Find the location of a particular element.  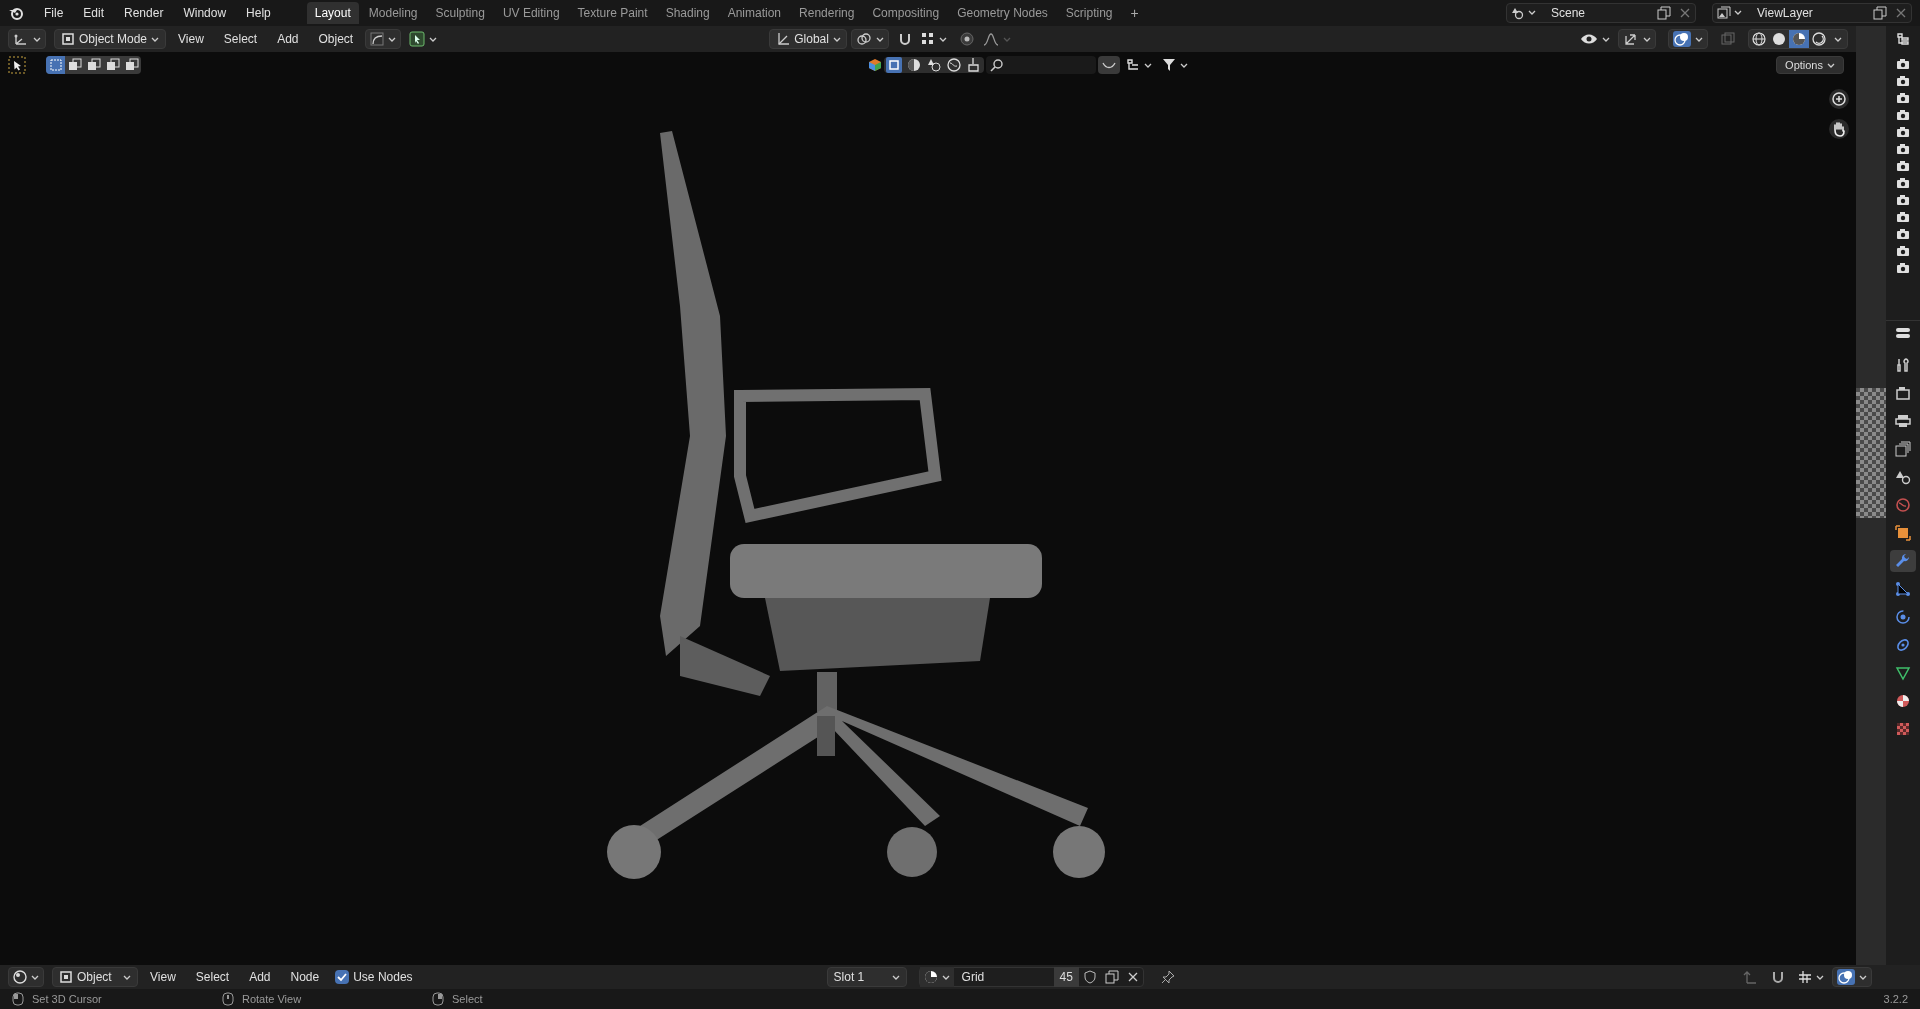

camera-back-icon is located at coordinates (1903, 393).